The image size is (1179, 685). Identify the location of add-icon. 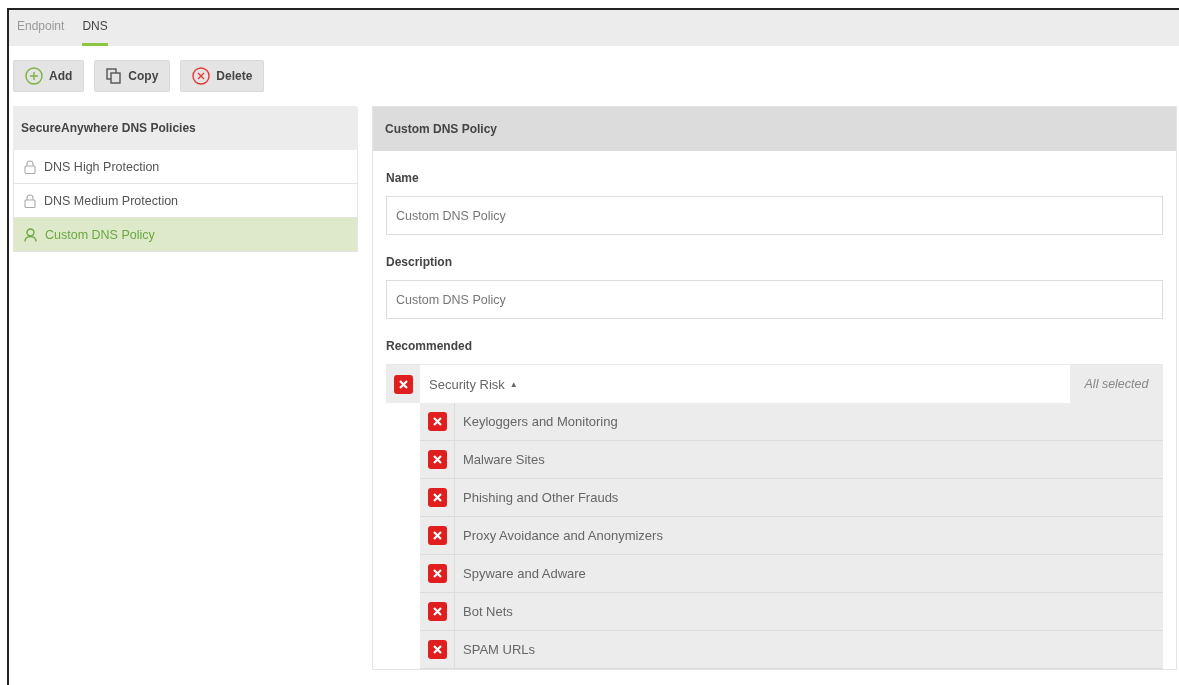
(34, 76).